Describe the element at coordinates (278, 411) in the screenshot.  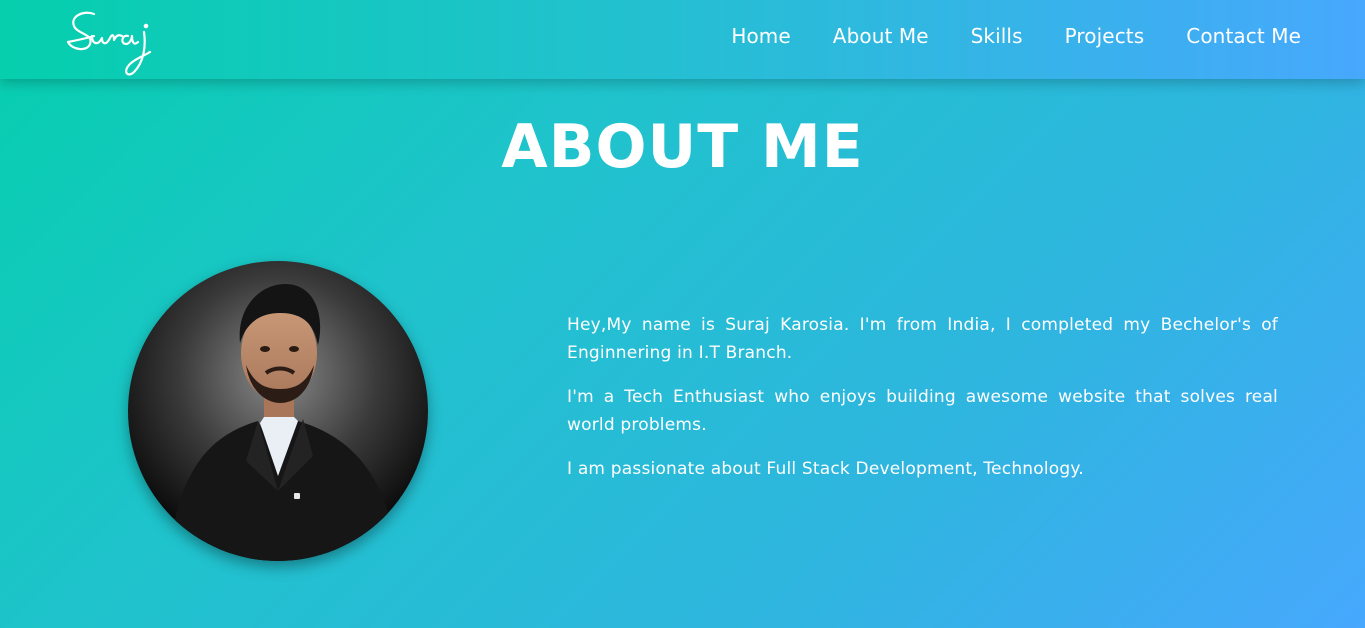
I see `avatar` at that location.